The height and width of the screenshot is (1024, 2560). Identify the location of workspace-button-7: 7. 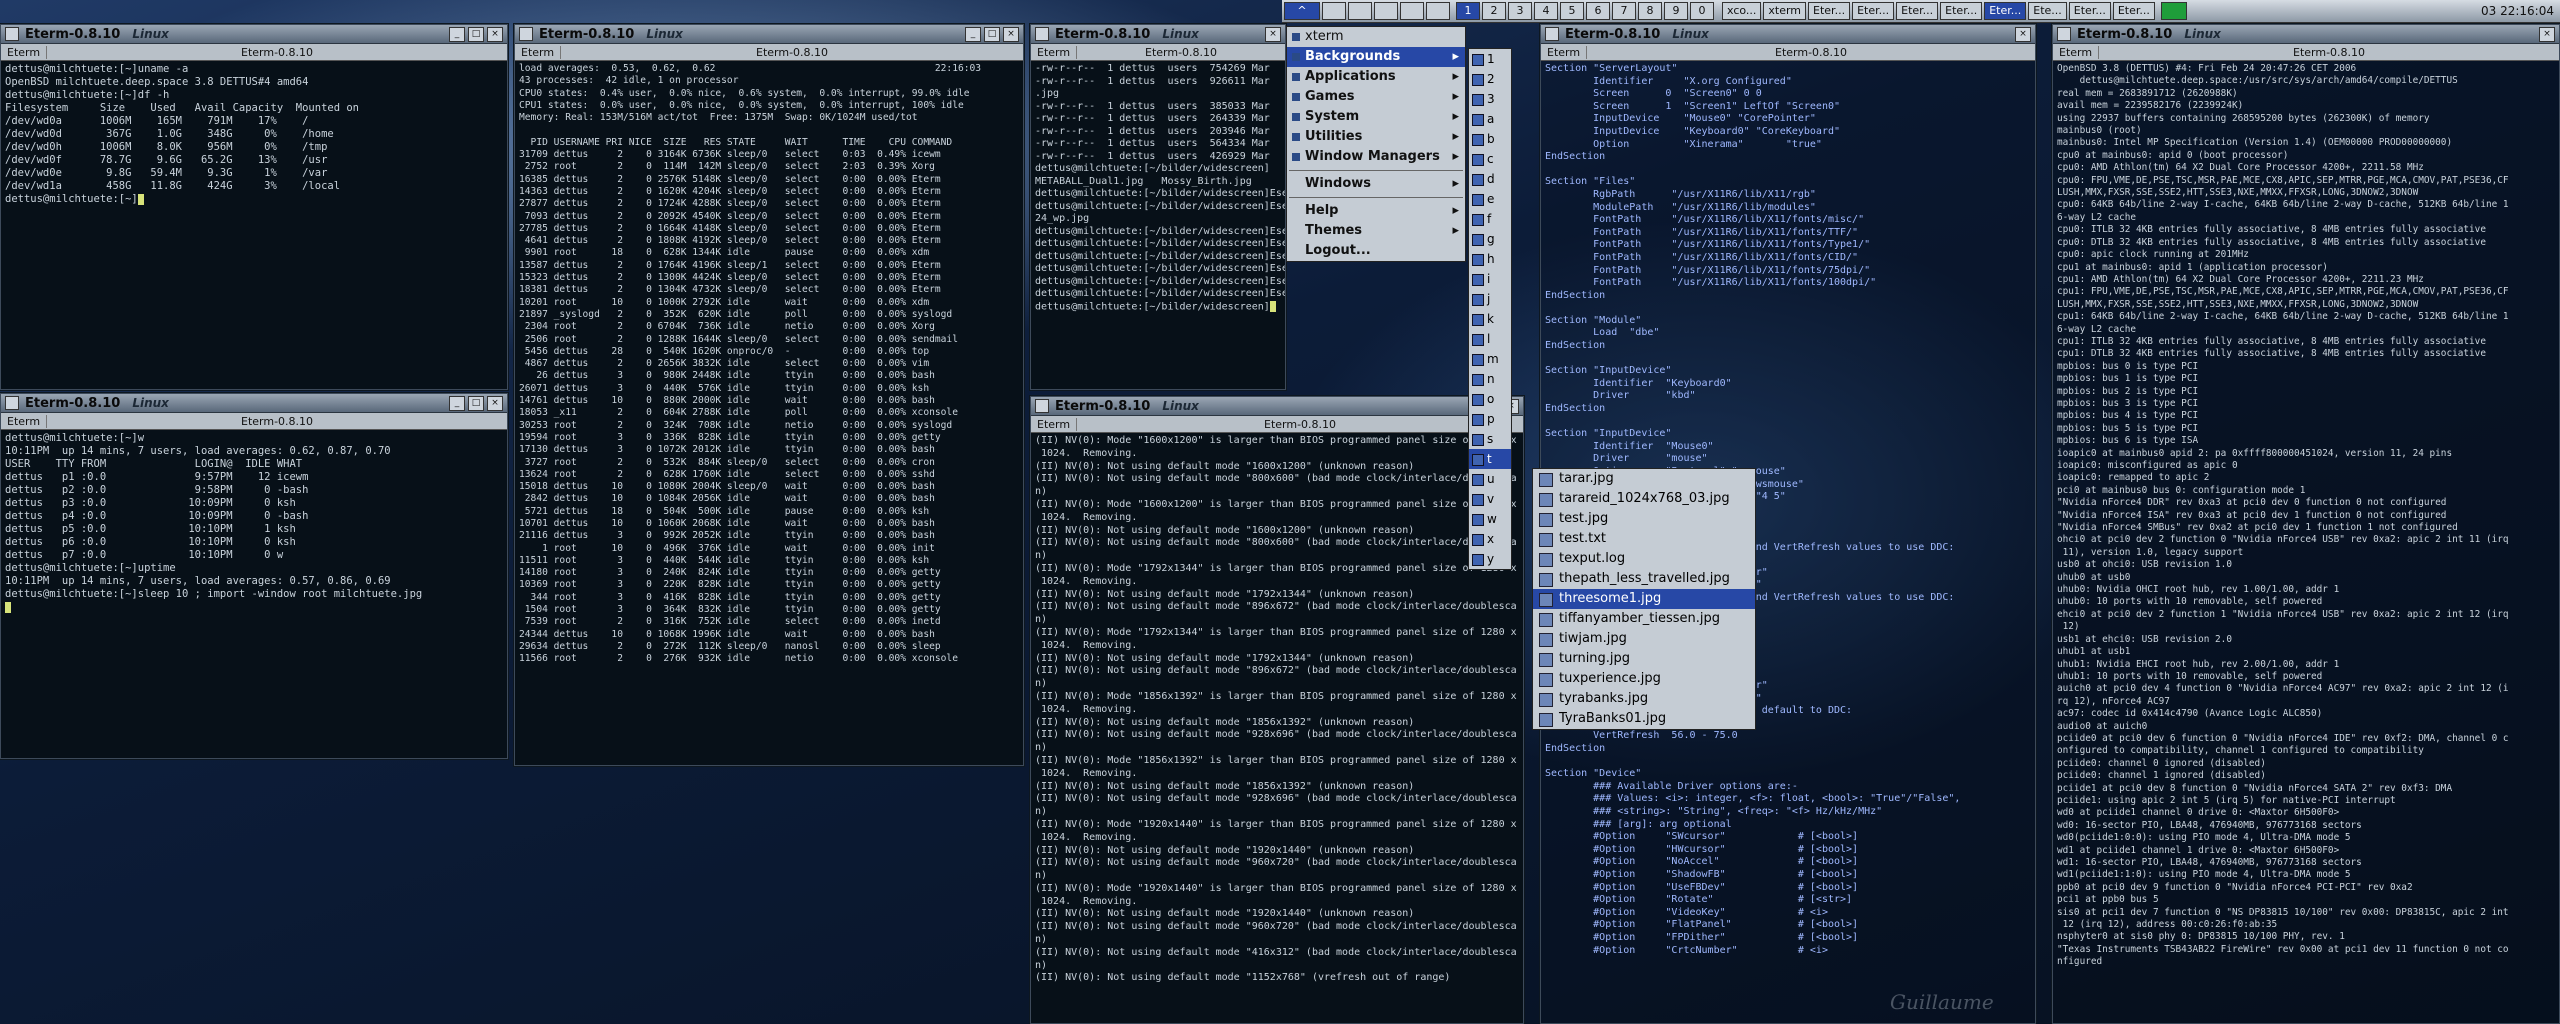
(1624, 11).